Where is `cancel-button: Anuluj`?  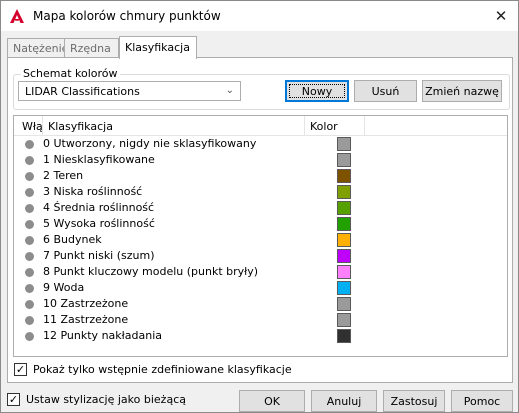 cancel-button: Anuluj is located at coordinates (344, 401).